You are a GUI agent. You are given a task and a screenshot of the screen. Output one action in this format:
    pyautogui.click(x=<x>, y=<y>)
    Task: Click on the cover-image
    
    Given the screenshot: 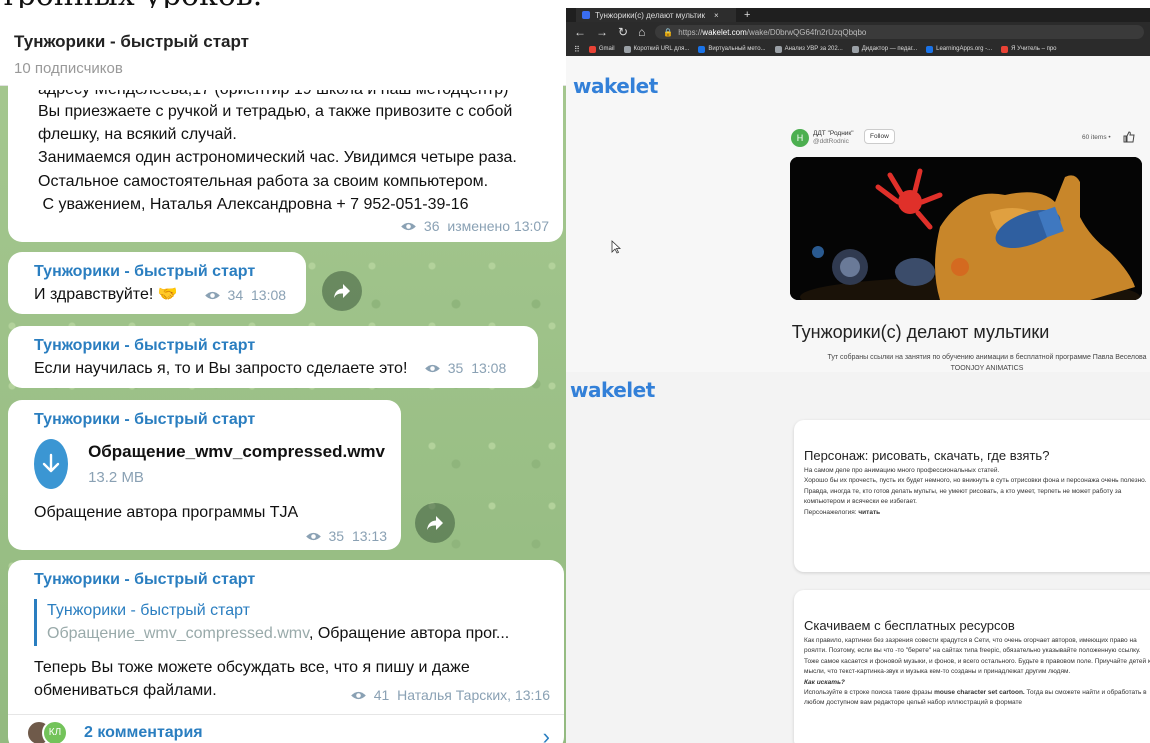 What is the action you would take?
    pyautogui.click(x=966, y=228)
    